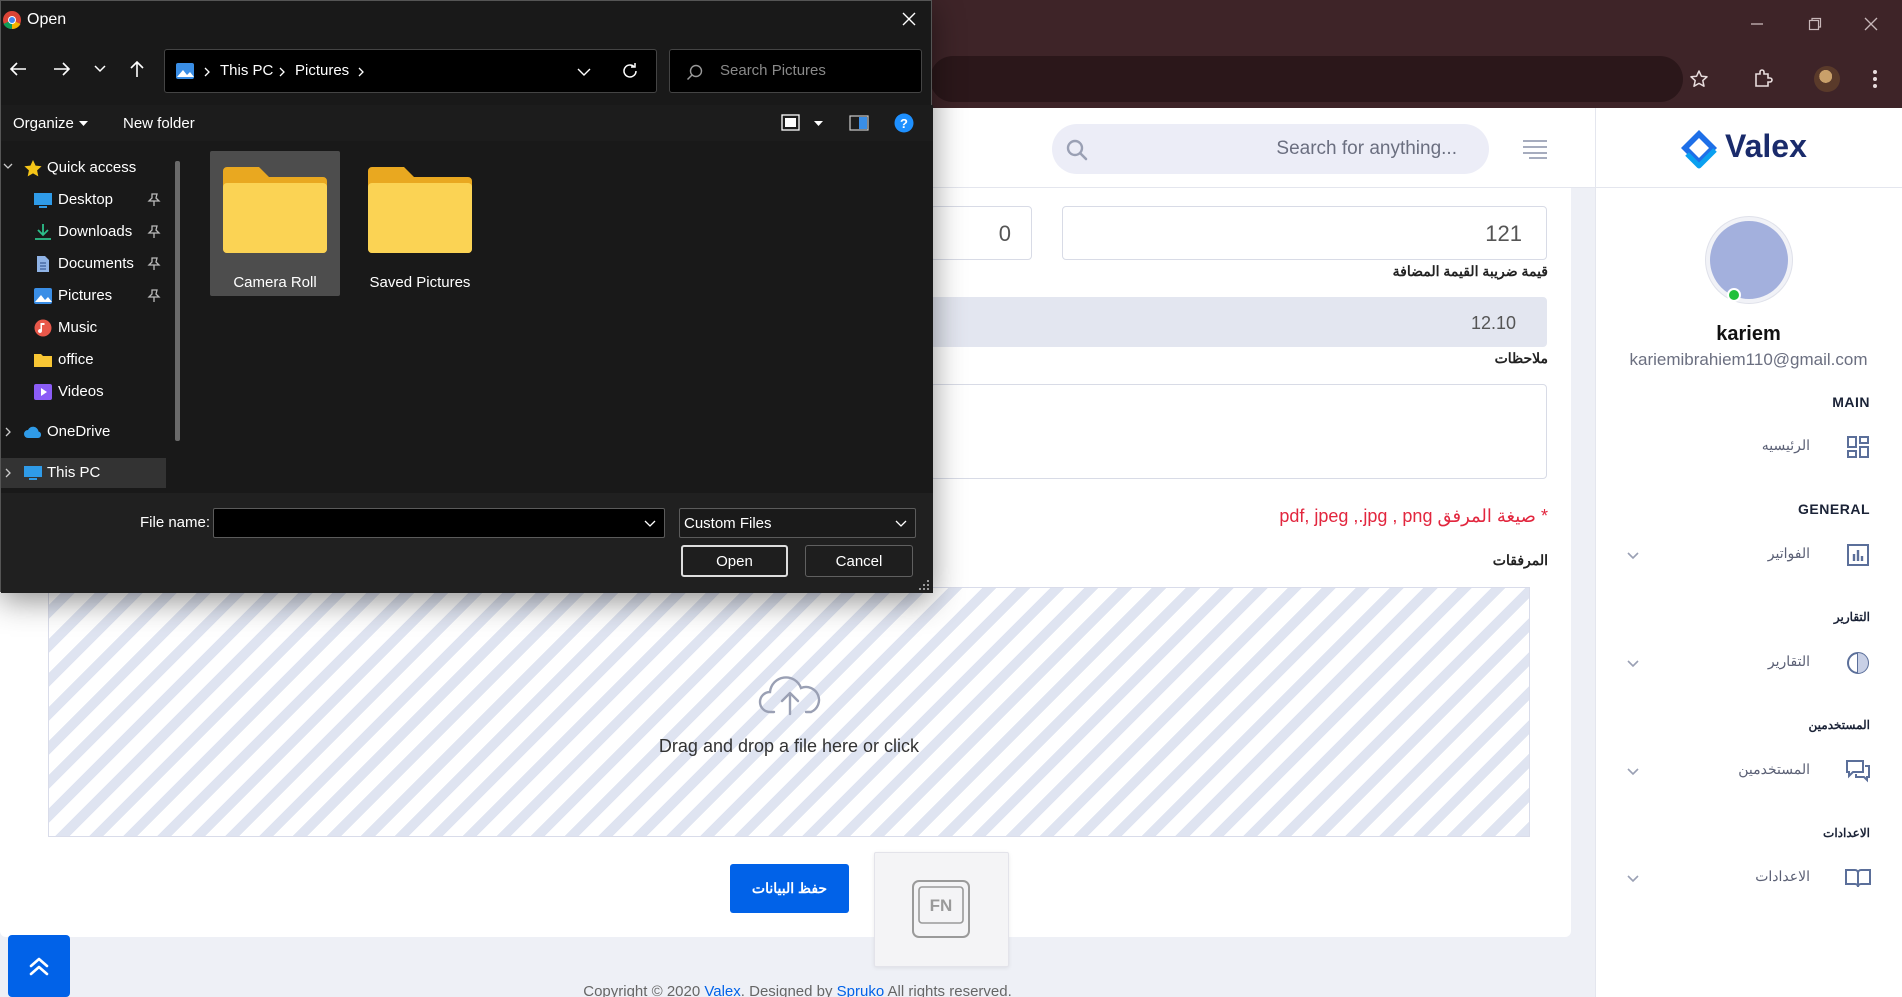 The width and height of the screenshot is (1902, 997). Describe the element at coordinates (246, 70) in the screenshot. I see `breadcrumb-this-pc: This PC` at that location.